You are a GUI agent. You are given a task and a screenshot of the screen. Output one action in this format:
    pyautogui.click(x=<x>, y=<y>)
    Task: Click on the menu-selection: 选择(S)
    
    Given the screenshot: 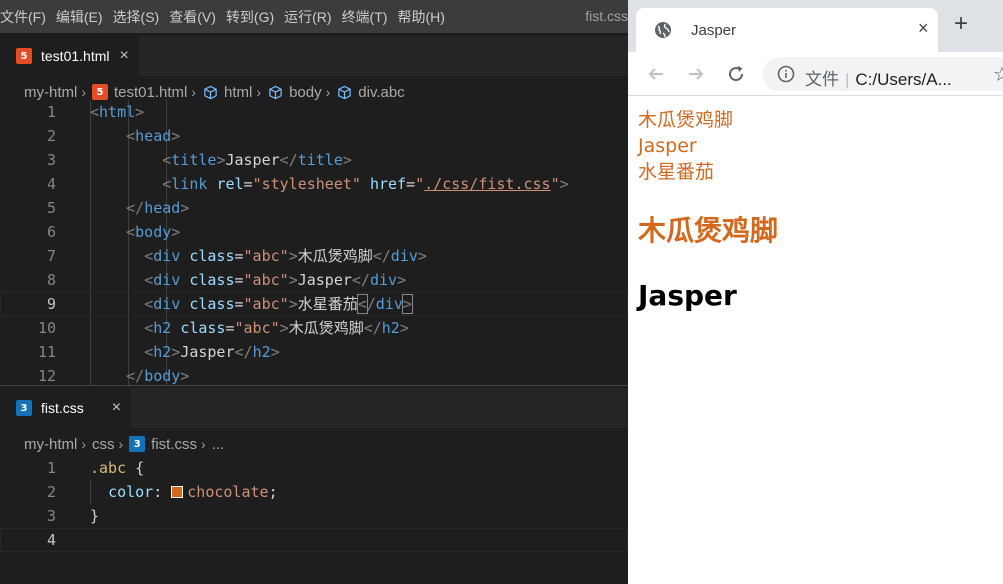 What is the action you would take?
    pyautogui.click(x=141, y=17)
    